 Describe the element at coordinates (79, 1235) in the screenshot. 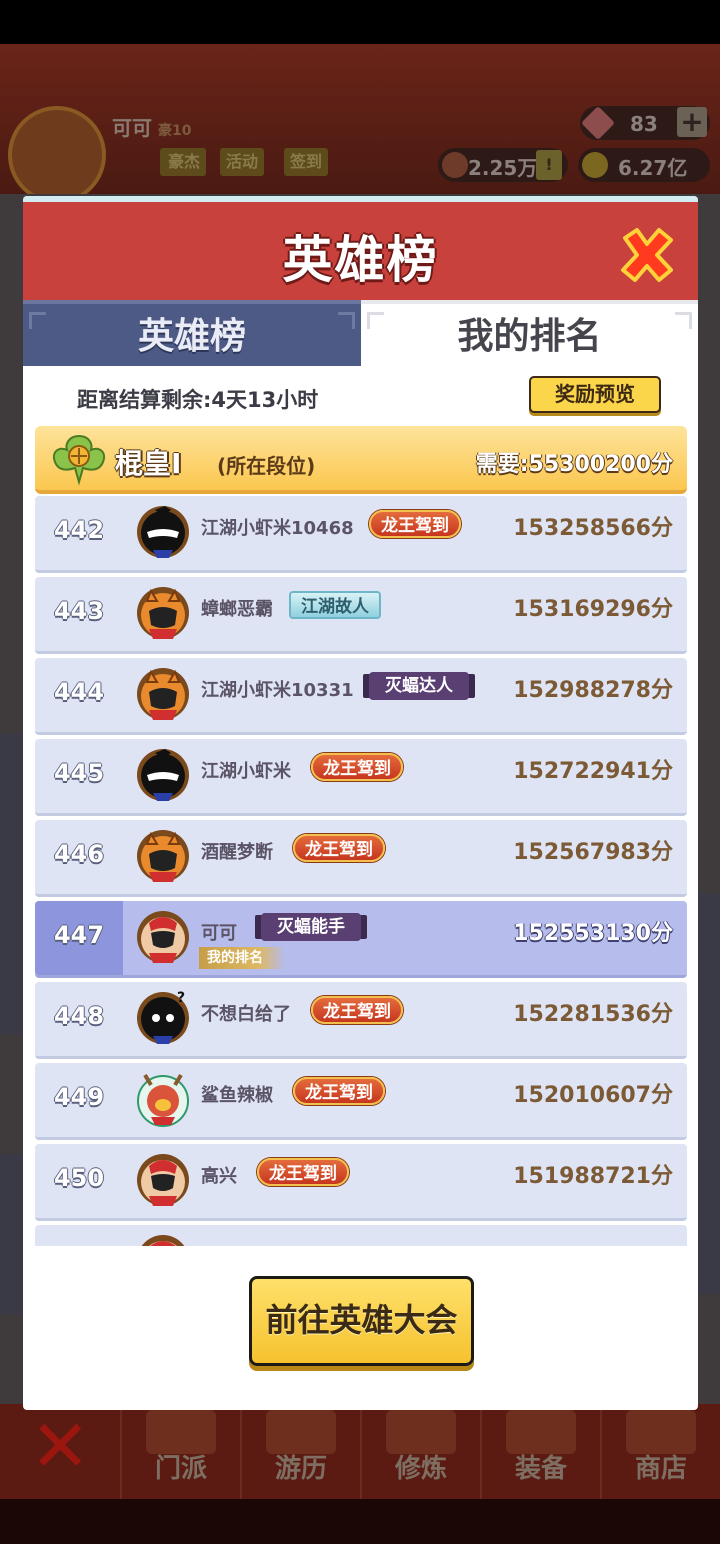

I see `rank-cell` at that location.